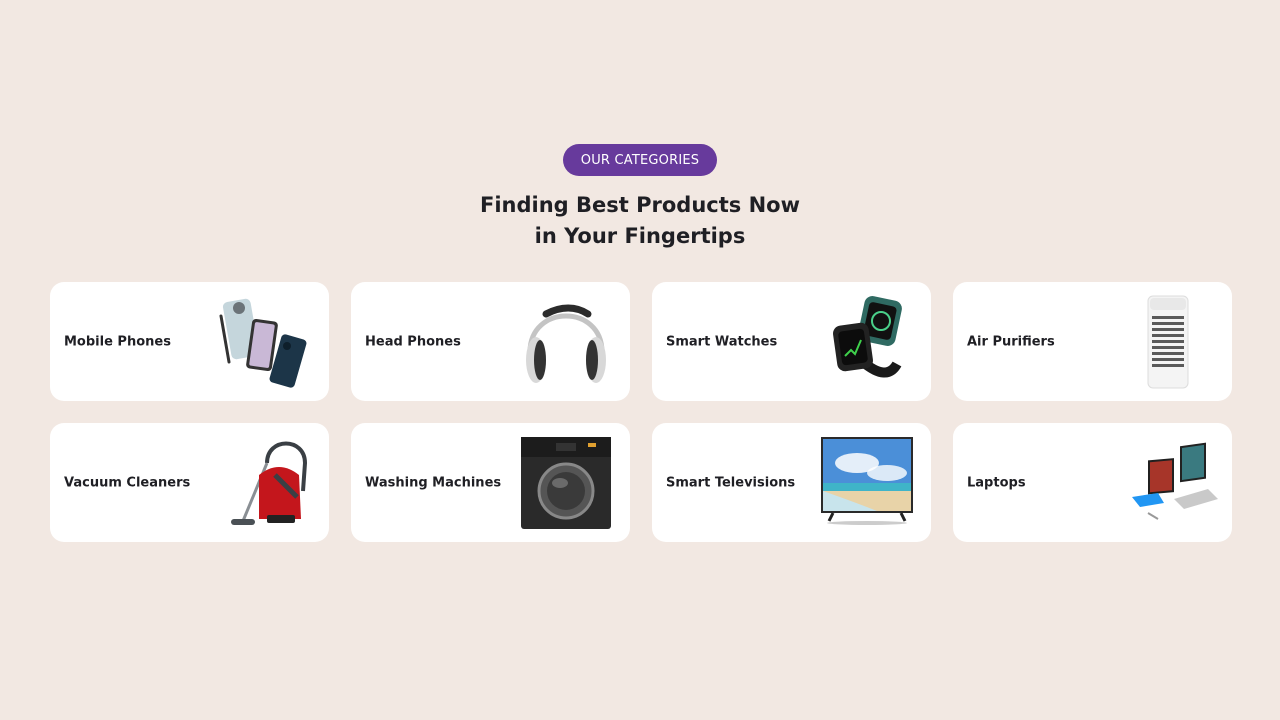 The height and width of the screenshot is (720, 1280). What do you see at coordinates (996, 482) in the screenshot?
I see `category-label: Laptops` at bounding box center [996, 482].